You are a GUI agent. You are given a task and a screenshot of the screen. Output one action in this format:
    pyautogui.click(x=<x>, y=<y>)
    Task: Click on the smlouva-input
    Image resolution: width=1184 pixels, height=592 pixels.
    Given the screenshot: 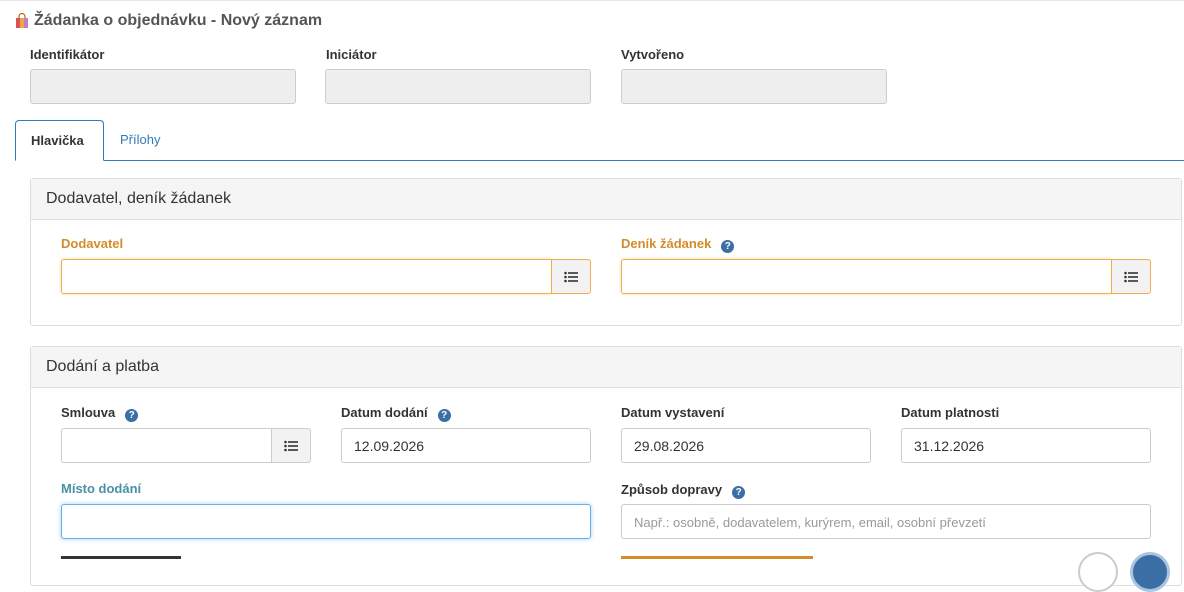 What is the action you would take?
    pyautogui.click(x=166, y=445)
    